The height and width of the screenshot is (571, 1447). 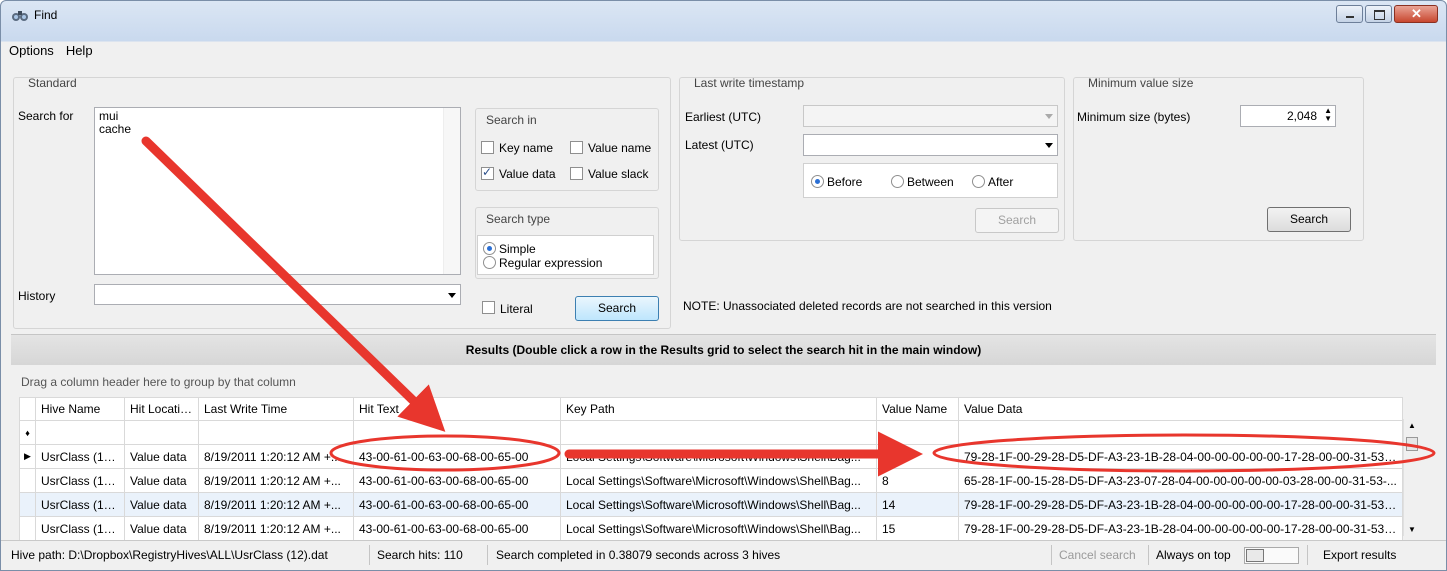 I want to click on history-label: History, so click(x=37, y=296).